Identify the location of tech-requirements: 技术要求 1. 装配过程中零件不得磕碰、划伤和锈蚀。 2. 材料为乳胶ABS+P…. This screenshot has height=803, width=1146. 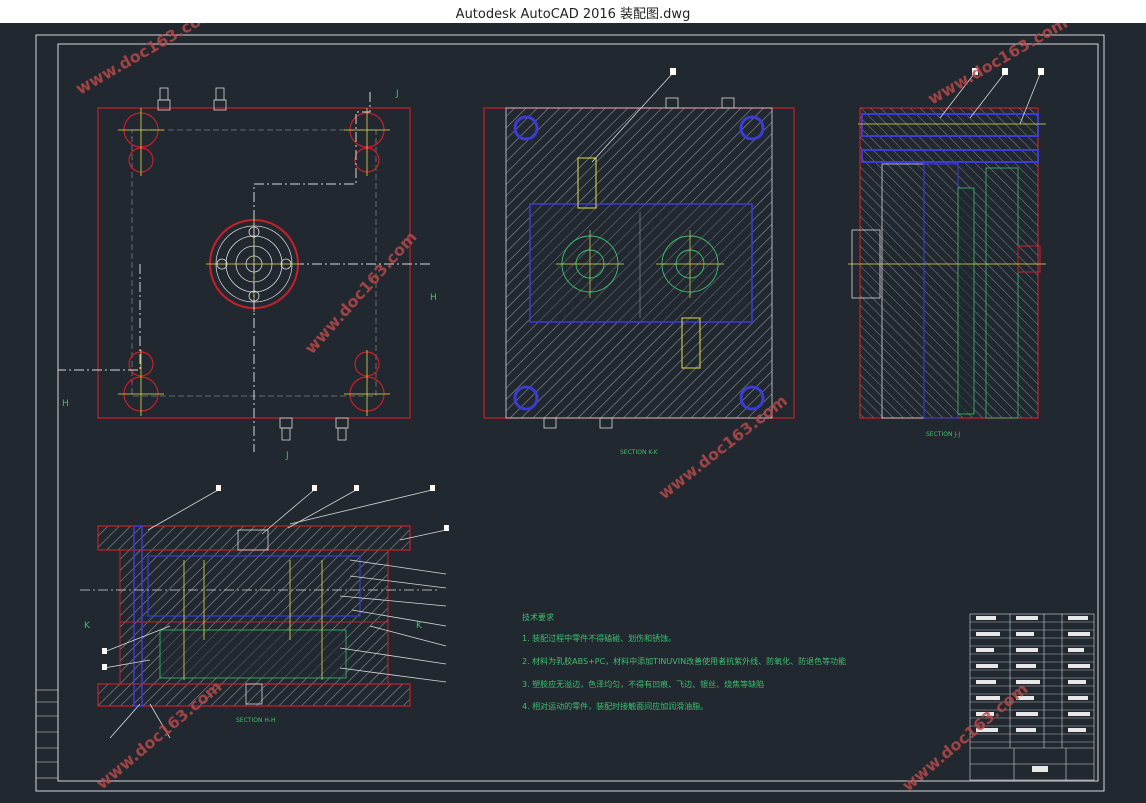
(684, 661).